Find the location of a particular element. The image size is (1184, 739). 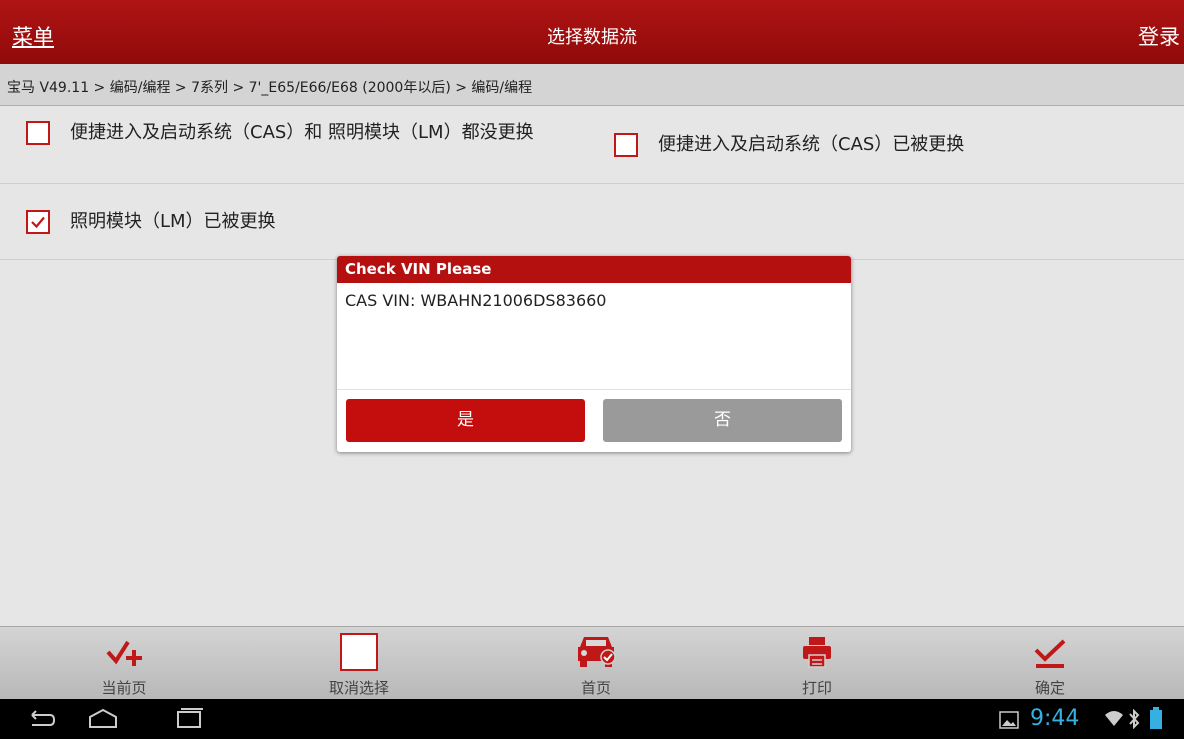

printer-icon is located at coordinates (817, 652).